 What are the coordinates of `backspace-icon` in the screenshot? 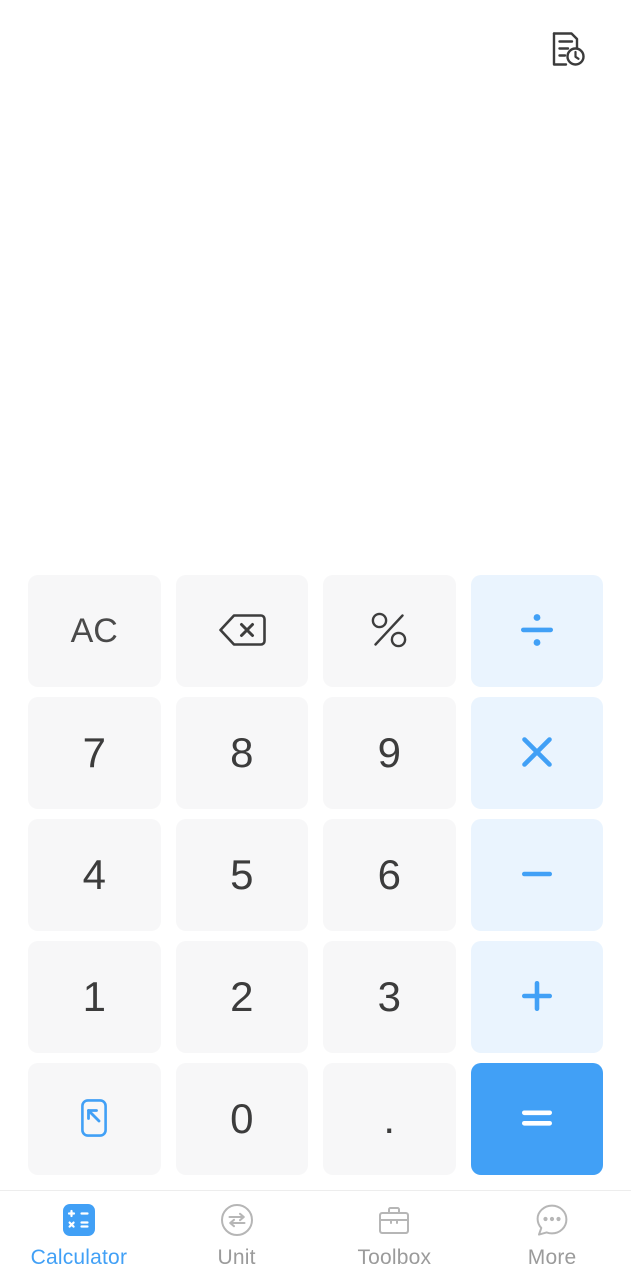 It's located at (242, 631).